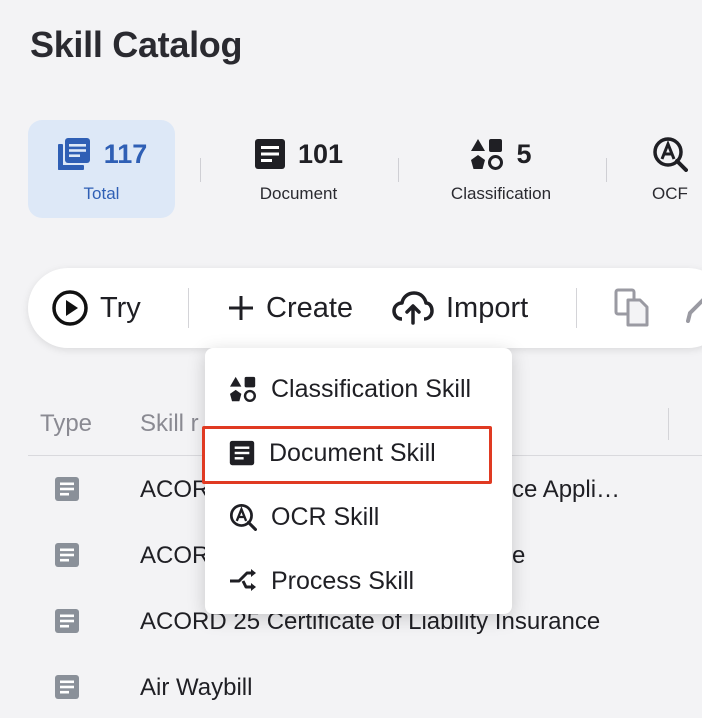 Image resolution: width=702 pixels, height=718 pixels. I want to click on table-row: Air Waybill, so click(365, 687).